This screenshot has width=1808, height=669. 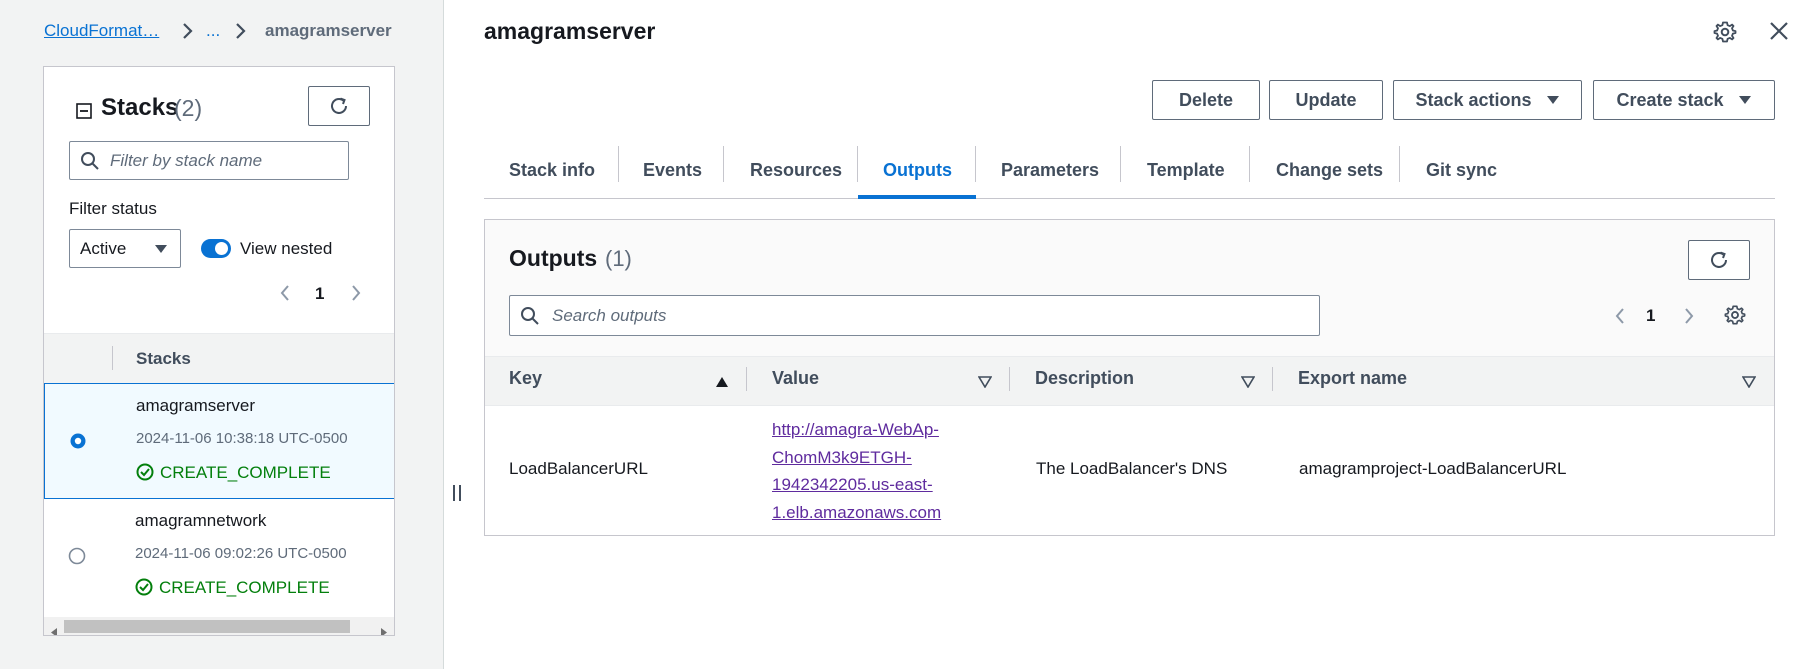 What do you see at coordinates (113, 208) in the screenshot?
I see `filter-status-label: Filter status` at bounding box center [113, 208].